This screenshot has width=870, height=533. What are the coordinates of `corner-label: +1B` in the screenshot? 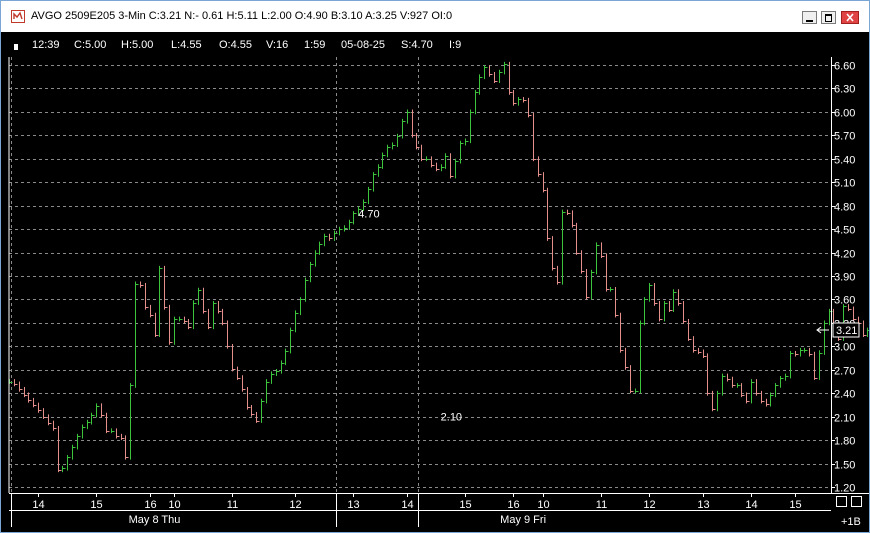 It's located at (851, 522).